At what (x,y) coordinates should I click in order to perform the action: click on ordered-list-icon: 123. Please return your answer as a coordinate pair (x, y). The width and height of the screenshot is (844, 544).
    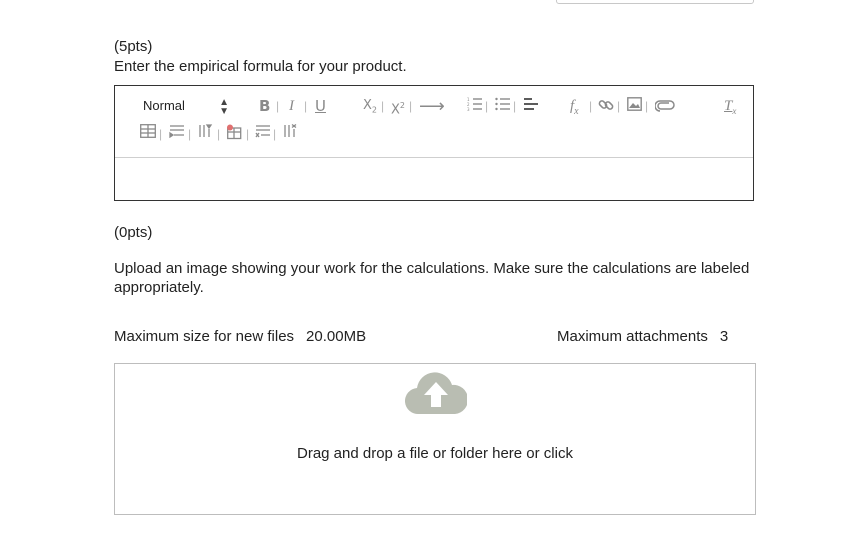
    Looking at the image, I should click on (475, 106).